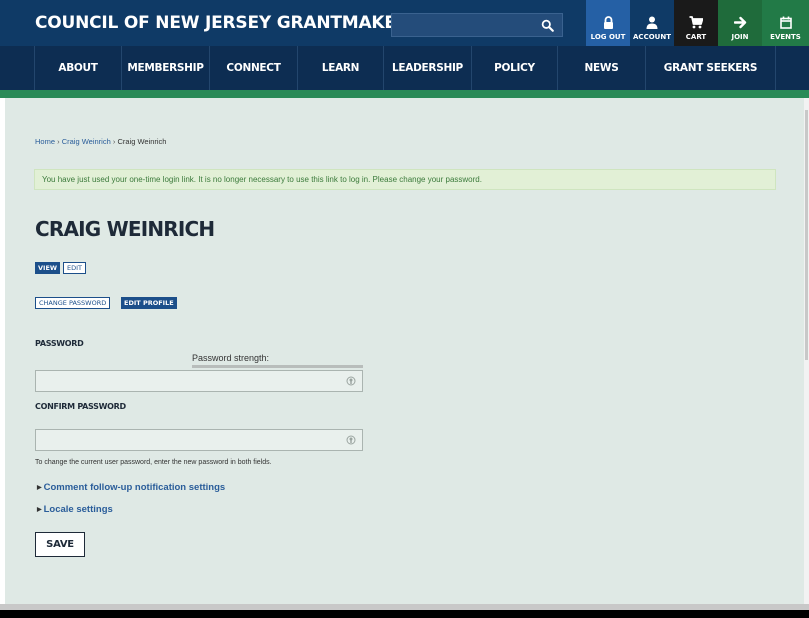 The width and height of the screenshot is (809, 618). Describe the element at coordinates (80, 406) in the screenshot. I see `confirm-password-label: CONFIRM PASSWORD` at that location.